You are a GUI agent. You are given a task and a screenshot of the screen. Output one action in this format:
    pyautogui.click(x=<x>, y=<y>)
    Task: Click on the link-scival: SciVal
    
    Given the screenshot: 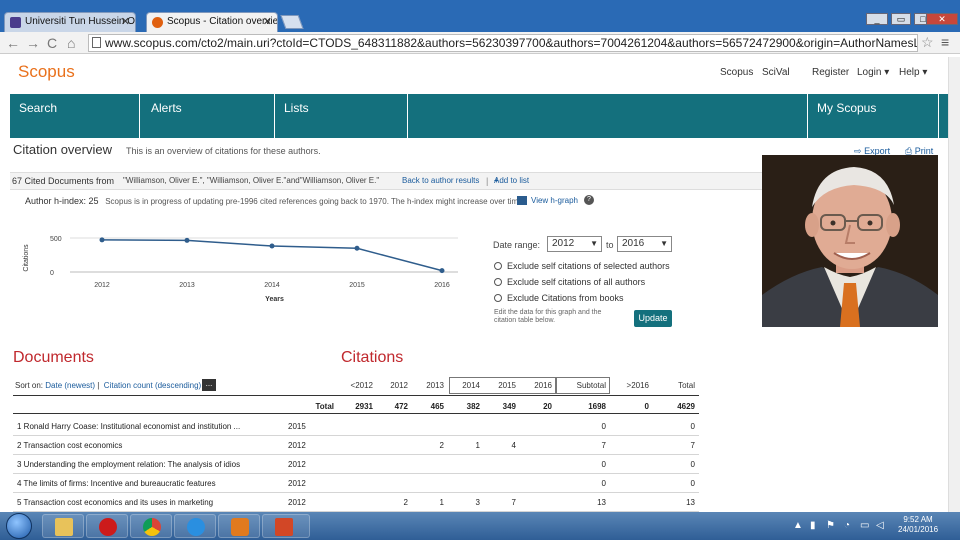 What is the action you would take?
    pyautogui.click(x=776, y=72)
    